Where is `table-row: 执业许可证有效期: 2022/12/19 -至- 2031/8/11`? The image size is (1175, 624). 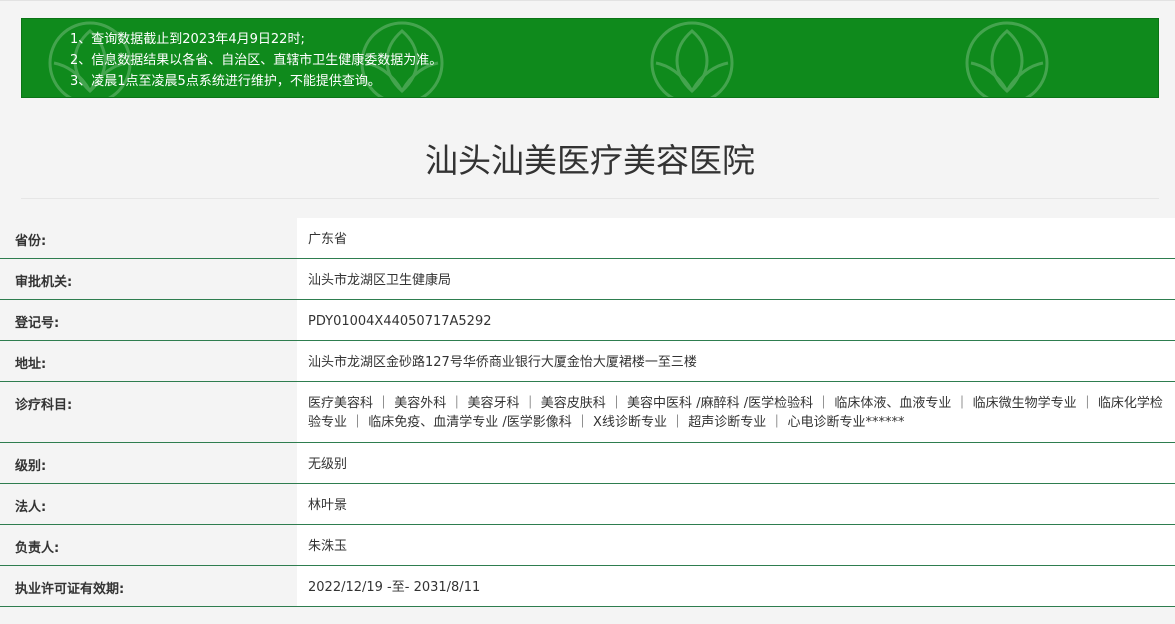
table-row: 执业许可证有效期: 2022/12/19 -至- 2031/8/11 is located at coordinates (587, 586).